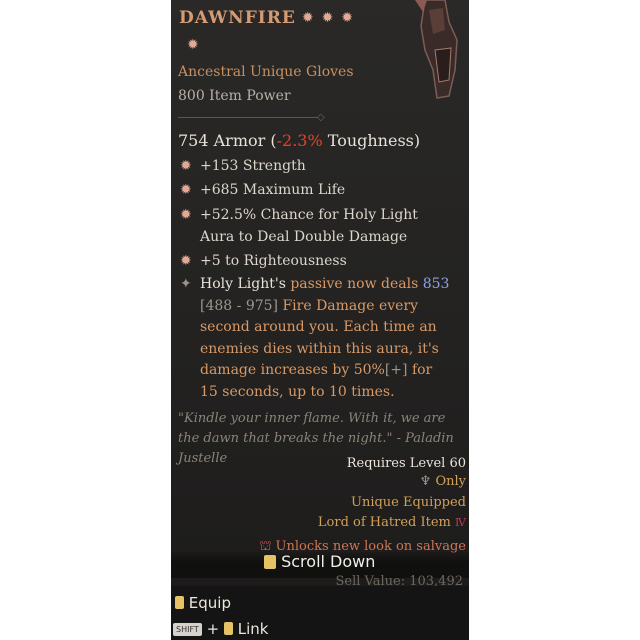  Describe the element at coordinates (408, 502) in the screenshot. I see `unique-equipped: Unique Equipped` at that location.